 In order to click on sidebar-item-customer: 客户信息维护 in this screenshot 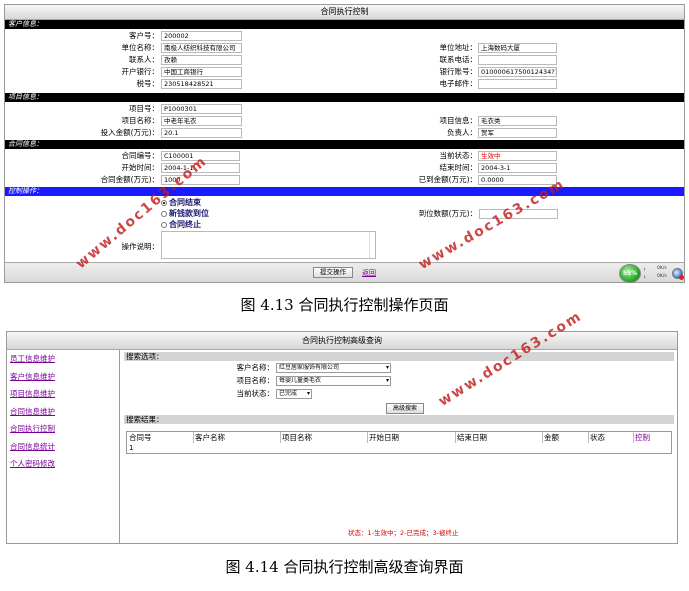, I will do `click(32, 376)`.